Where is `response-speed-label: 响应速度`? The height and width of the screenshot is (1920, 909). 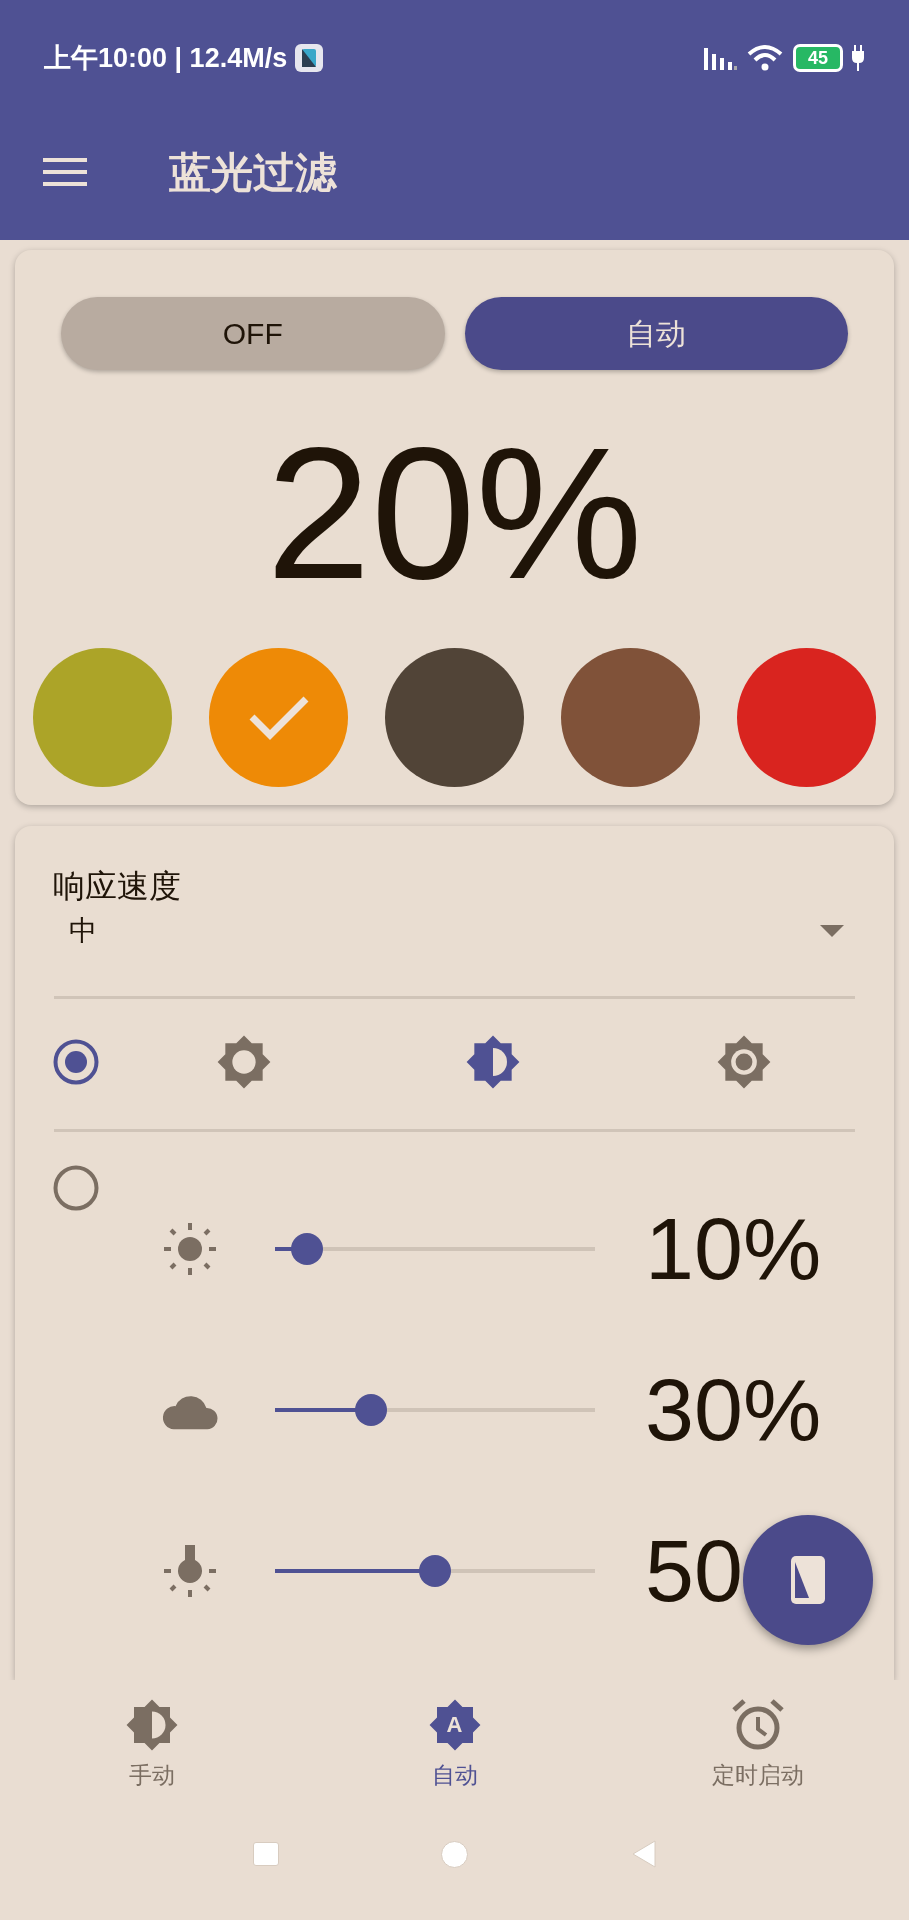 response-speed-label: 响应速度 is located at coordinates (117, 886).